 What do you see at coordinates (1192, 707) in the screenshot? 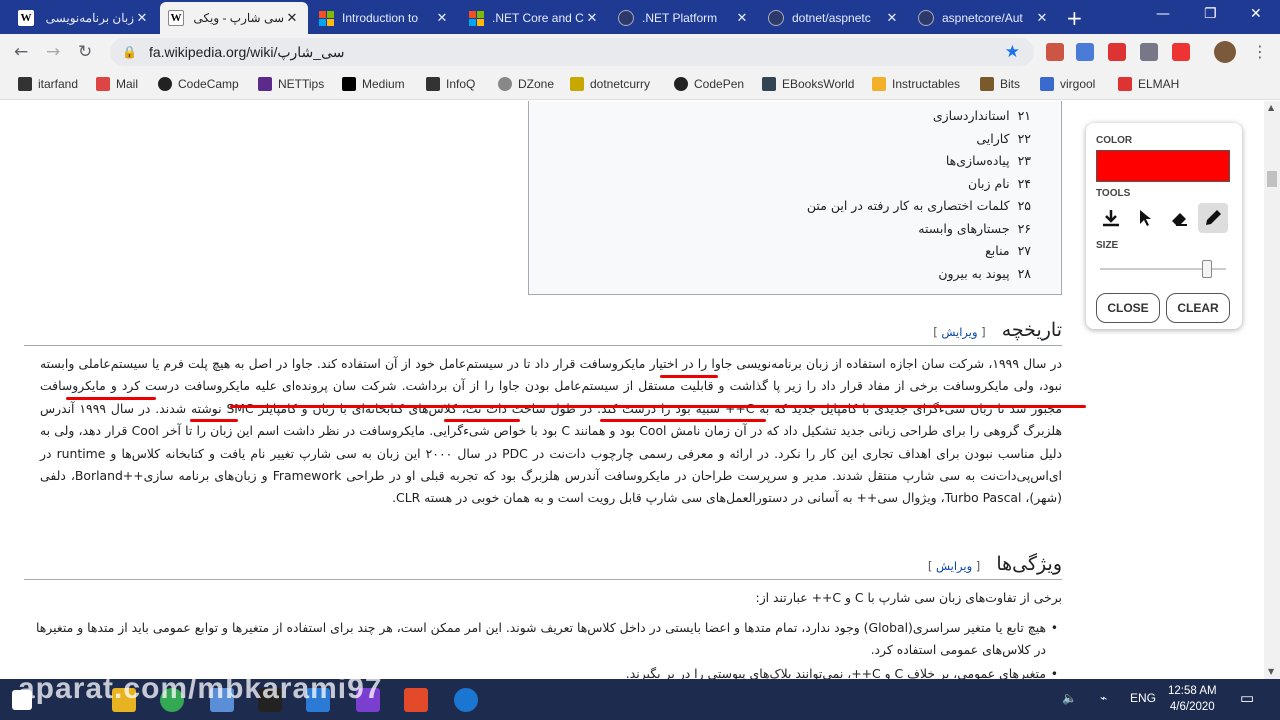
I see `clock-date: 4/6/2020` at bounding box center [1192, 707].